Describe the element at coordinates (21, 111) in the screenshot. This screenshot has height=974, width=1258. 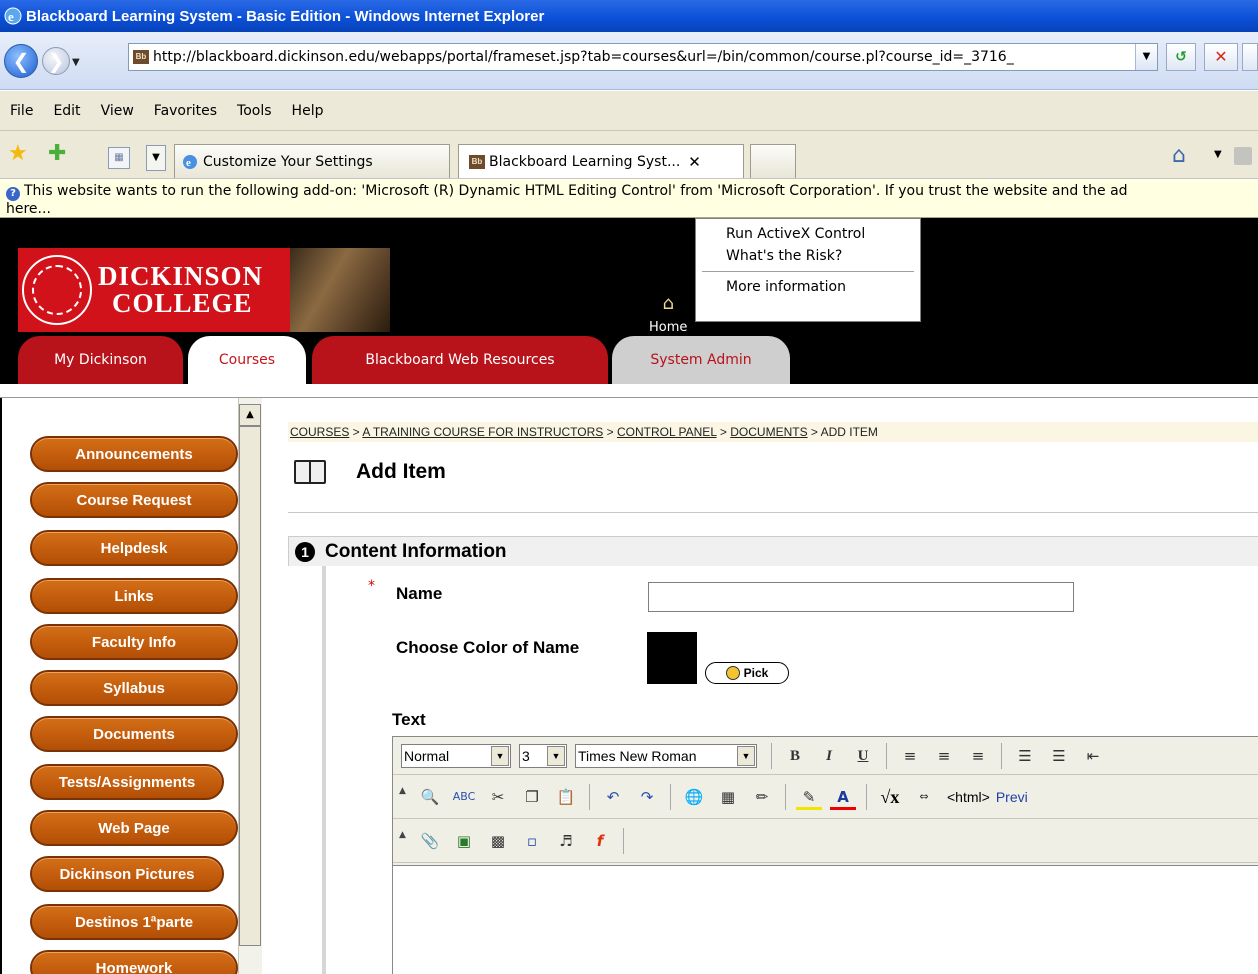
I see `menu-file: File` at that location.